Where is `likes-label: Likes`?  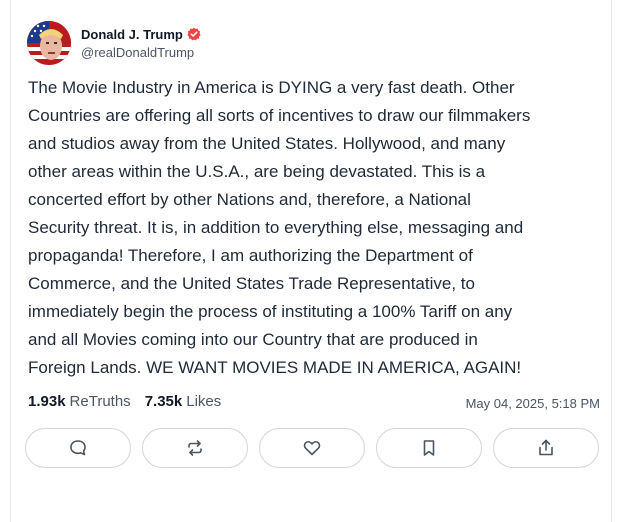 likes-label: Likes is located at coordinates (203, 401).